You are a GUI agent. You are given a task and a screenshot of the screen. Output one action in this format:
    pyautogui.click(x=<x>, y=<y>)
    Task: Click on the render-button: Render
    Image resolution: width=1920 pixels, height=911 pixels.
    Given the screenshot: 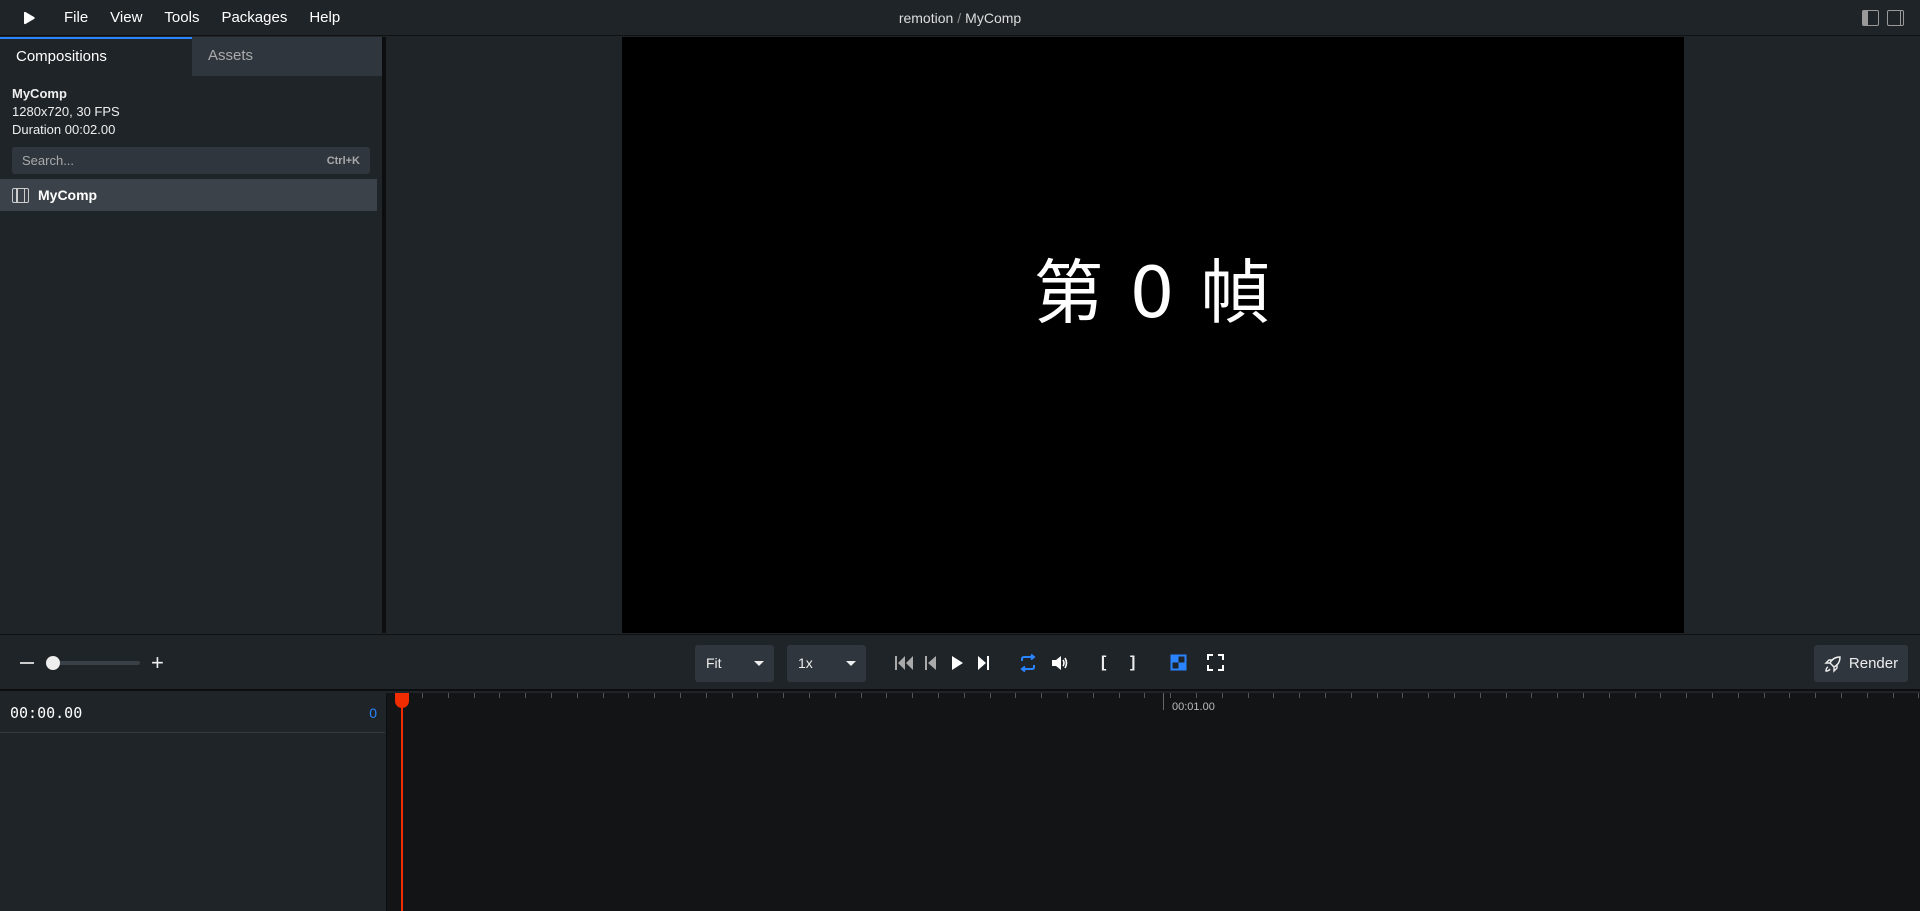 What is the action you would take?
    pyautogui.click(x=1861, y=663)
    